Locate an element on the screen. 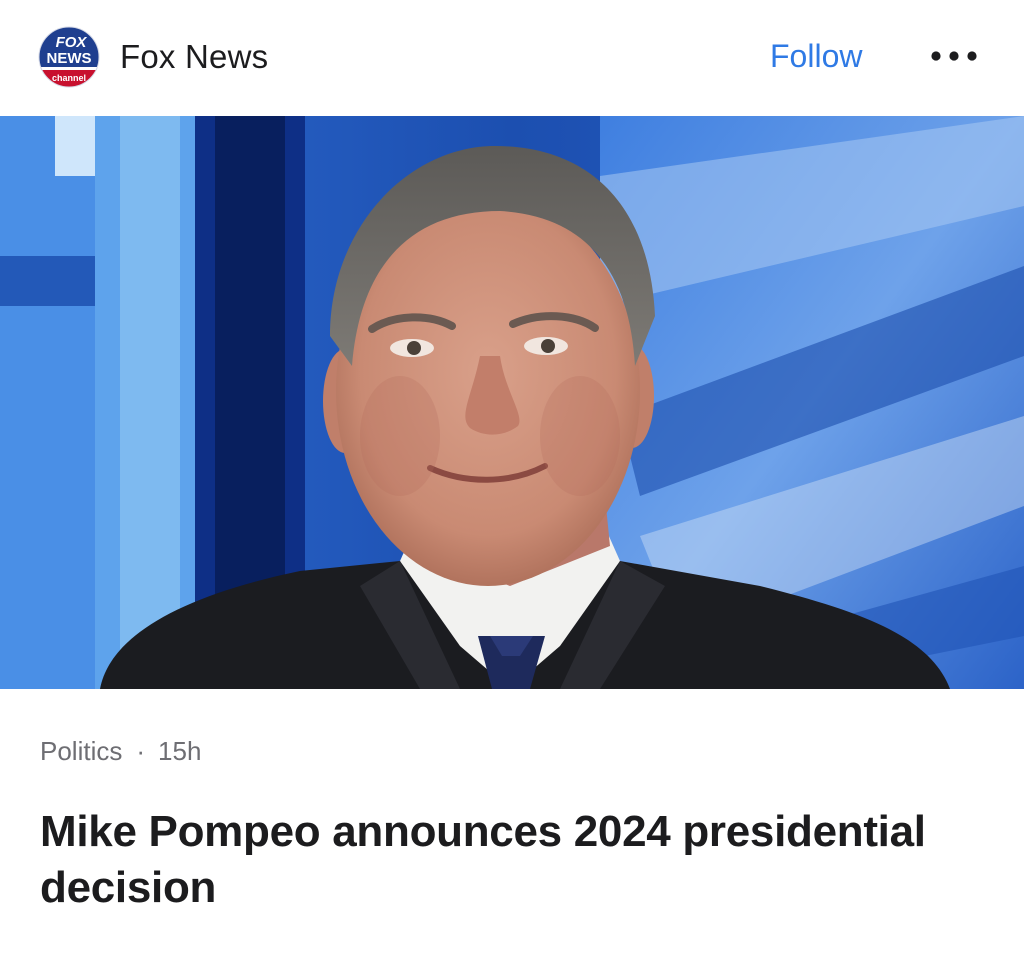  category-label: Politics is located at coordinates (81, 751).